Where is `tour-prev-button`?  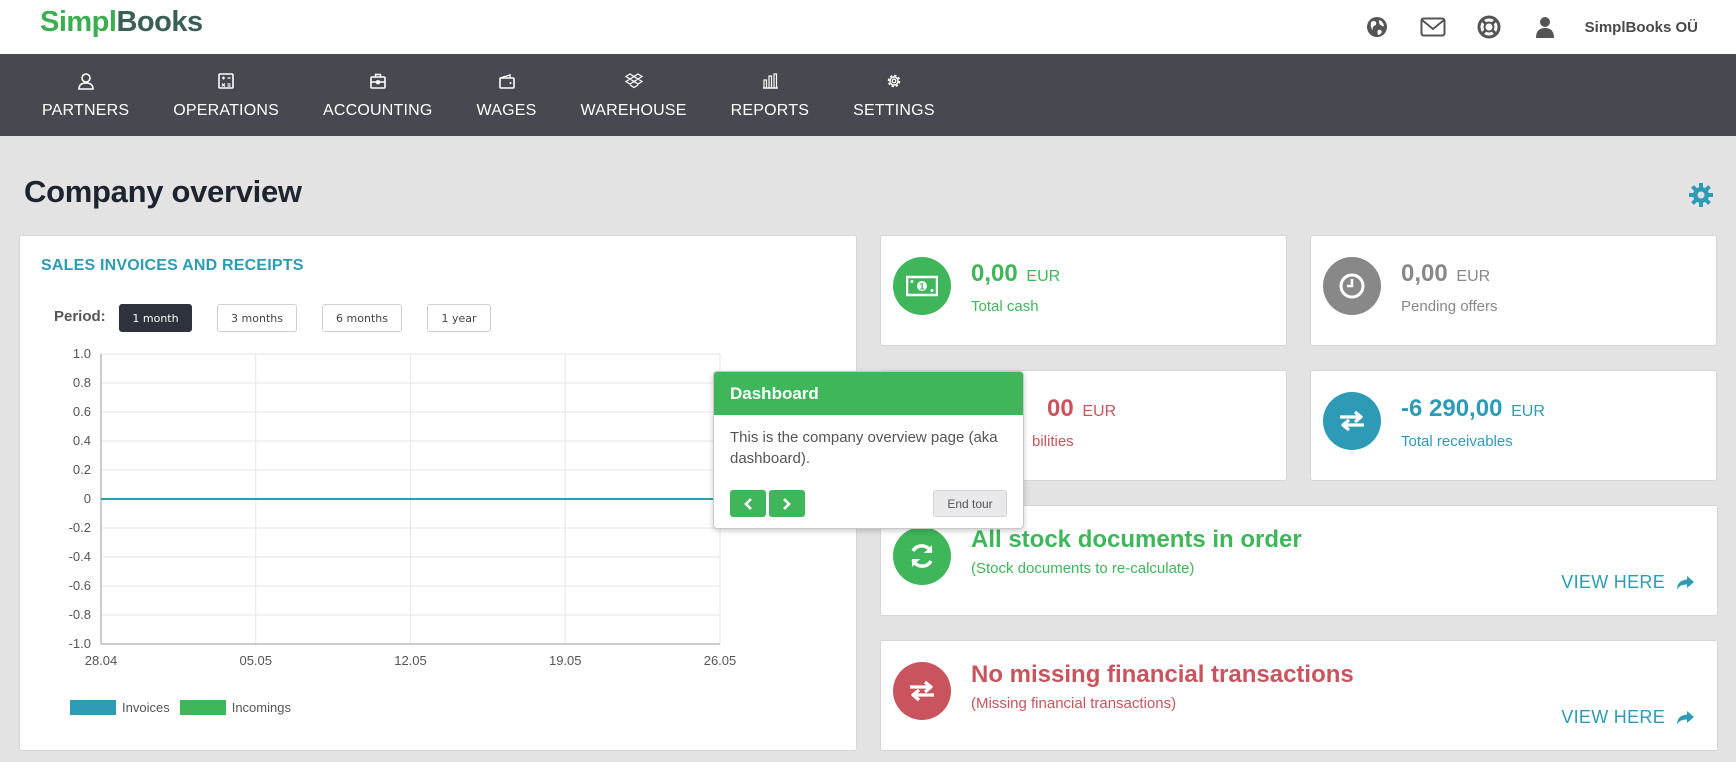
tour-prev-button is located at coordinates (748, 503).